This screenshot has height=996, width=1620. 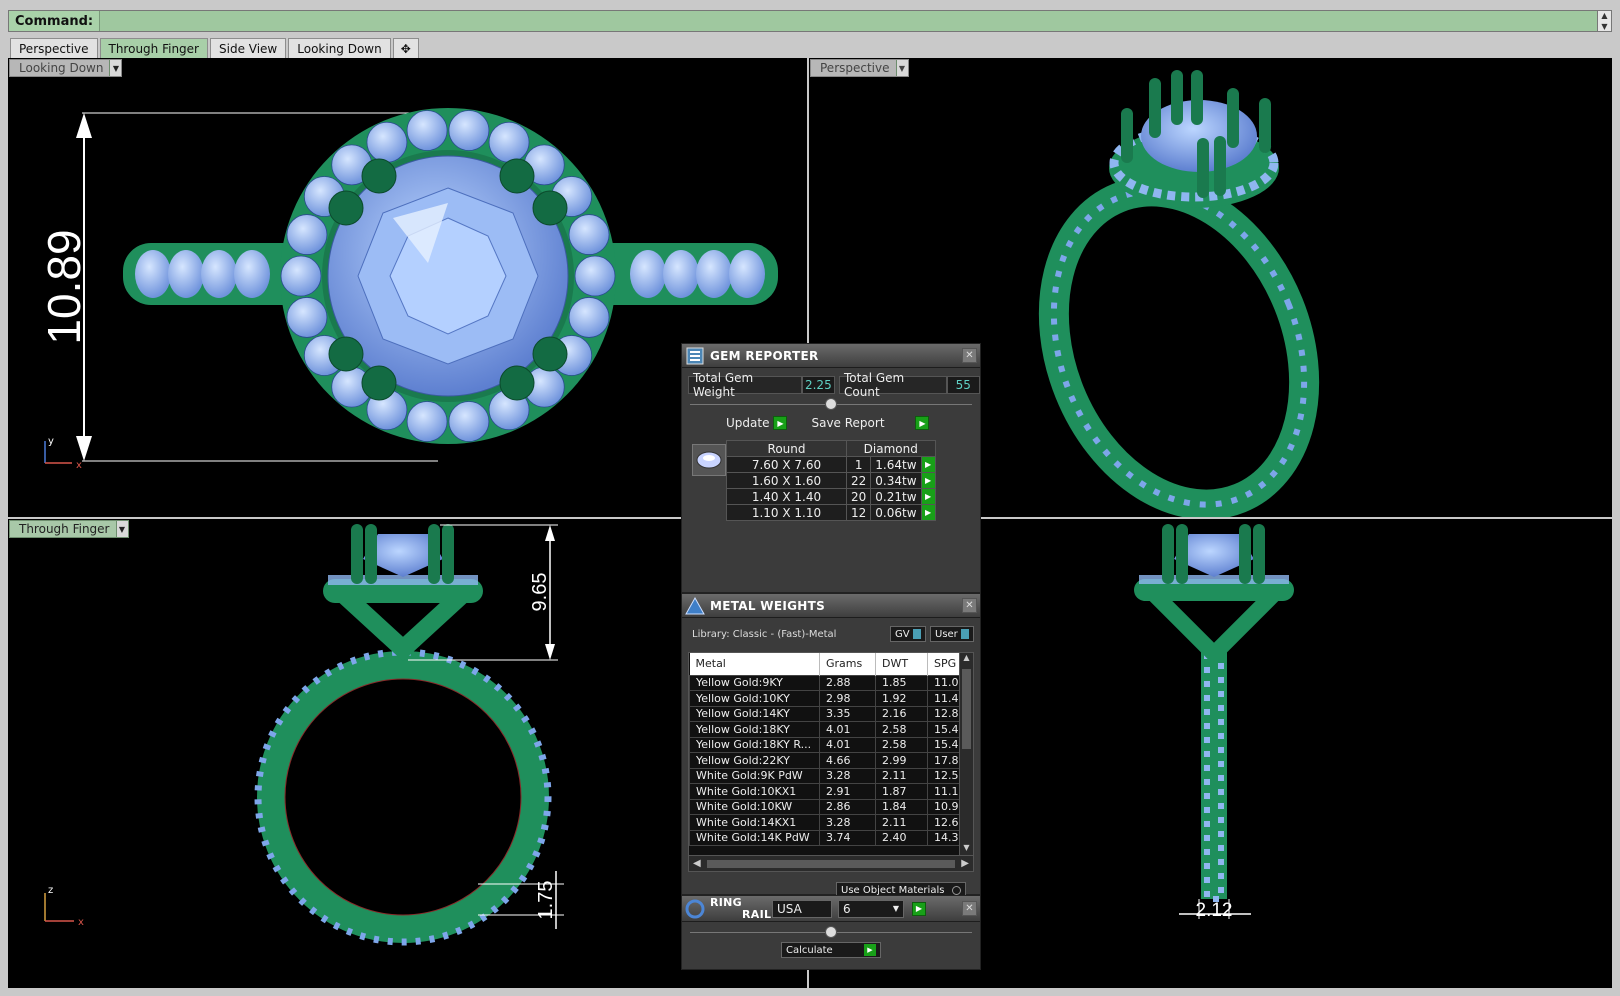 I want to click on metal-col-spg: SPG, so click(x=944, y=664).